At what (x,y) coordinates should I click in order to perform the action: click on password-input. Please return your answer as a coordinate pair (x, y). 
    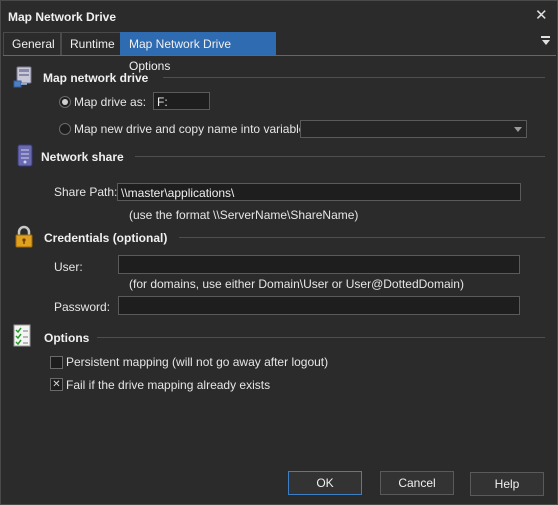
    Looking at the image, I should click on (319, 305).